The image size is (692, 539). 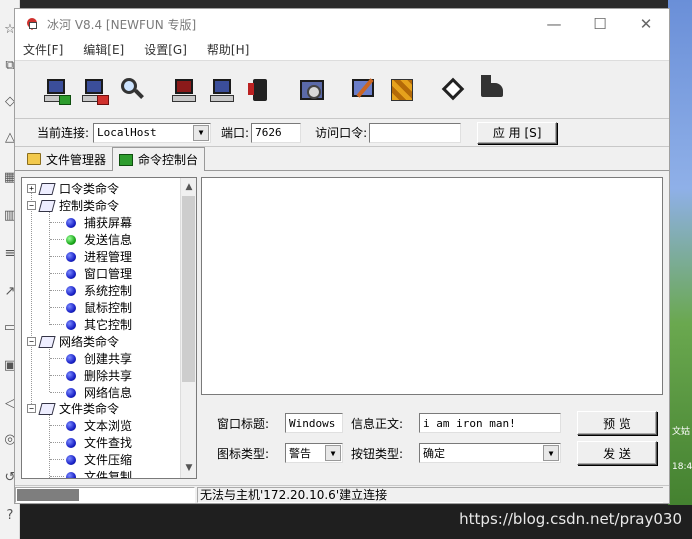 I want to click on delete-host-button, so click(x=94, y=90).